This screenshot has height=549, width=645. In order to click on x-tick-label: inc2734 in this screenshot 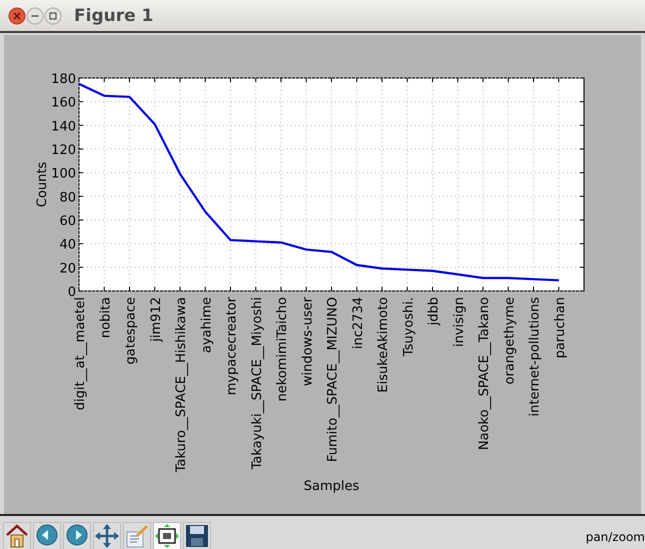, I will do `click(358, 323)`.